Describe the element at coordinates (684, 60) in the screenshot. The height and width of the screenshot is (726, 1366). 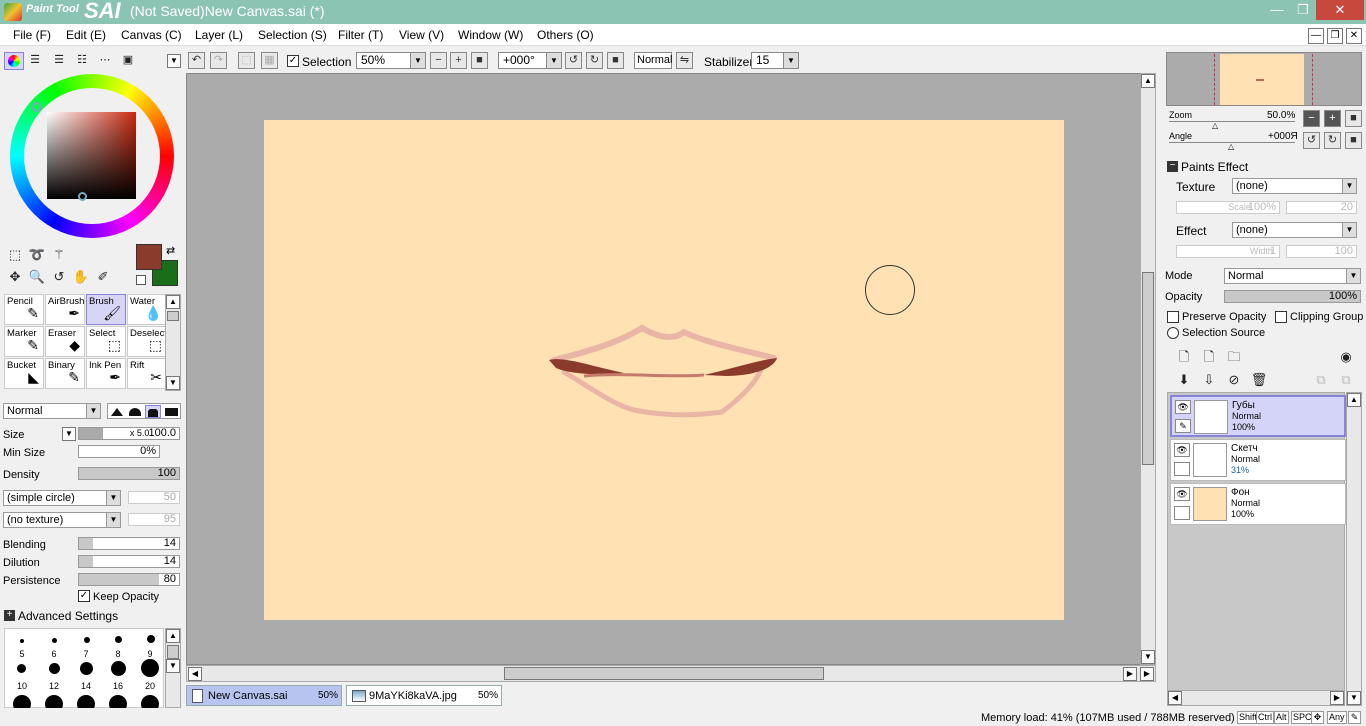
I see `flip-horizontal-icon: ⇋` at that location.